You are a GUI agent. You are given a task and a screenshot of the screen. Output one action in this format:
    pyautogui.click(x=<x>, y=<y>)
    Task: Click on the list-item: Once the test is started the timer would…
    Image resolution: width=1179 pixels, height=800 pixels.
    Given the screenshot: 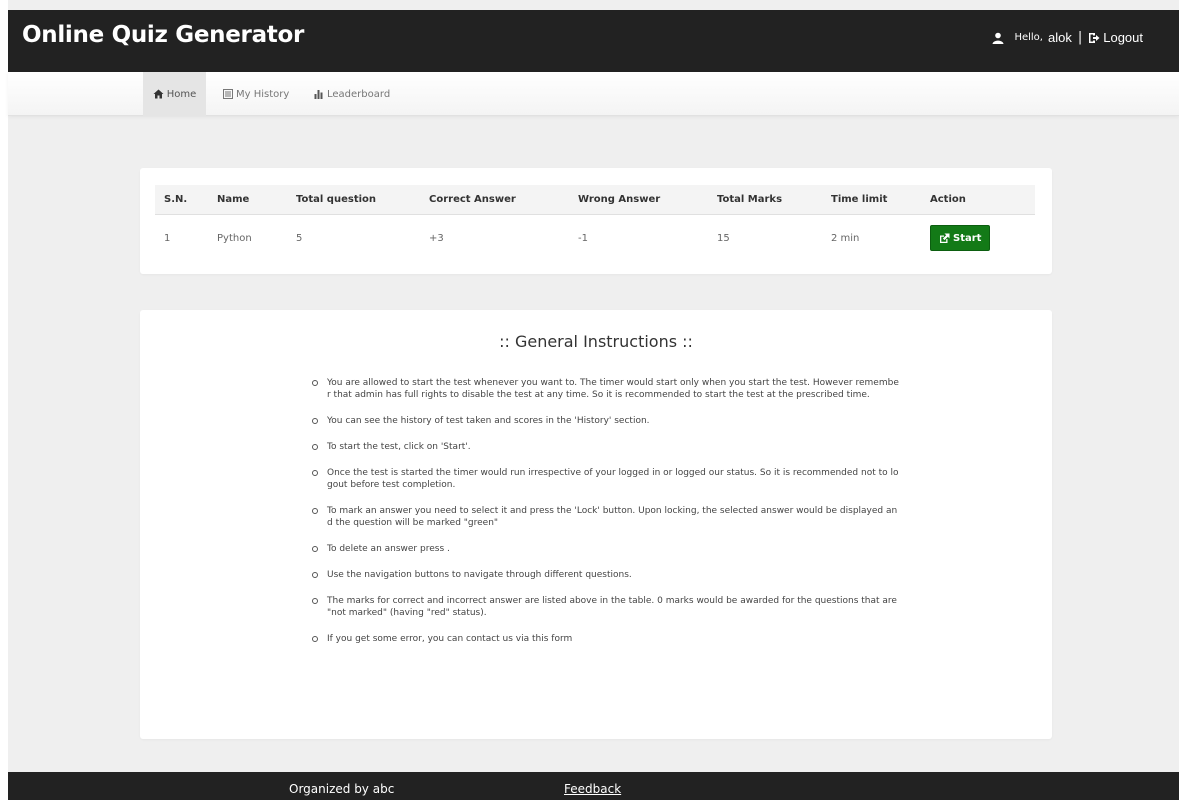 What is the action you would take?
    pyautogui.click(x=605, y=479)
    